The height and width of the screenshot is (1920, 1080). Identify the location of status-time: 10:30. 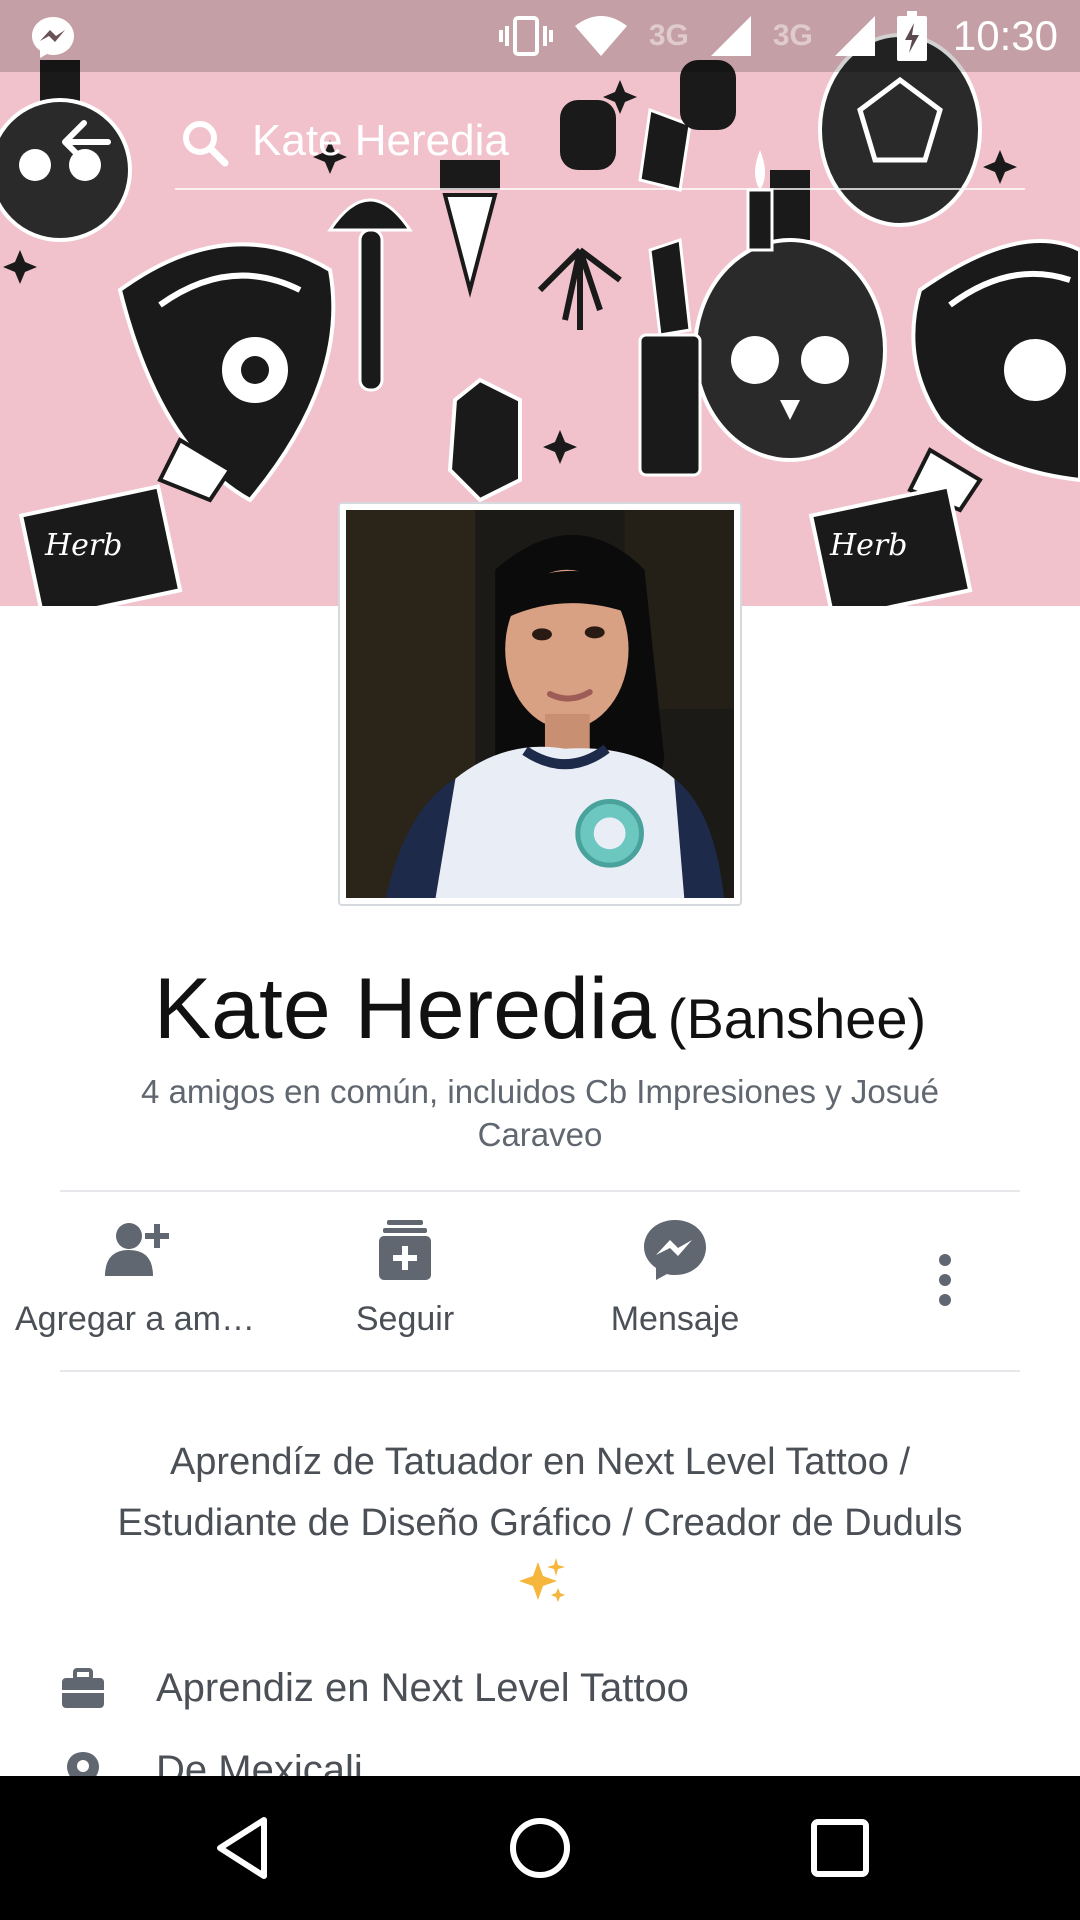
(1005, 35).